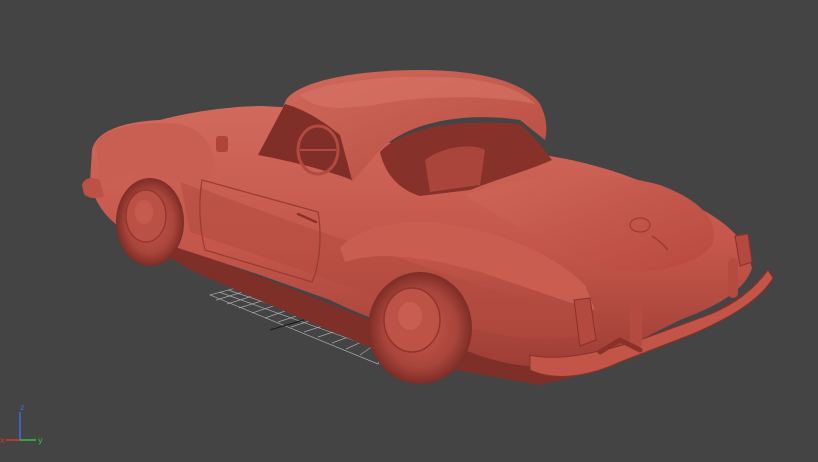 The height and width of the screenshot is (462, 818). I want to click on bumper-guard-right, so click(733, 278).